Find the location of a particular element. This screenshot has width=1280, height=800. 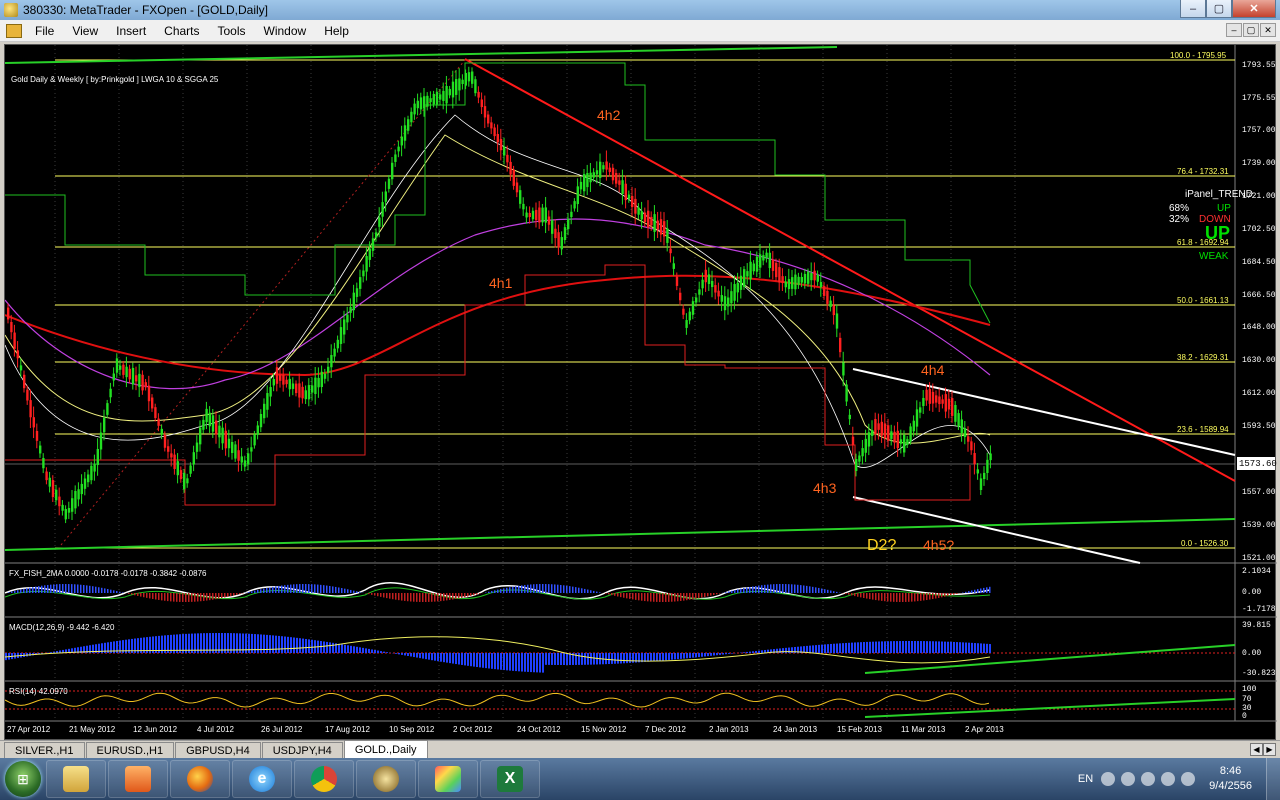

menu-view: View is located at coordinates (85, 31).